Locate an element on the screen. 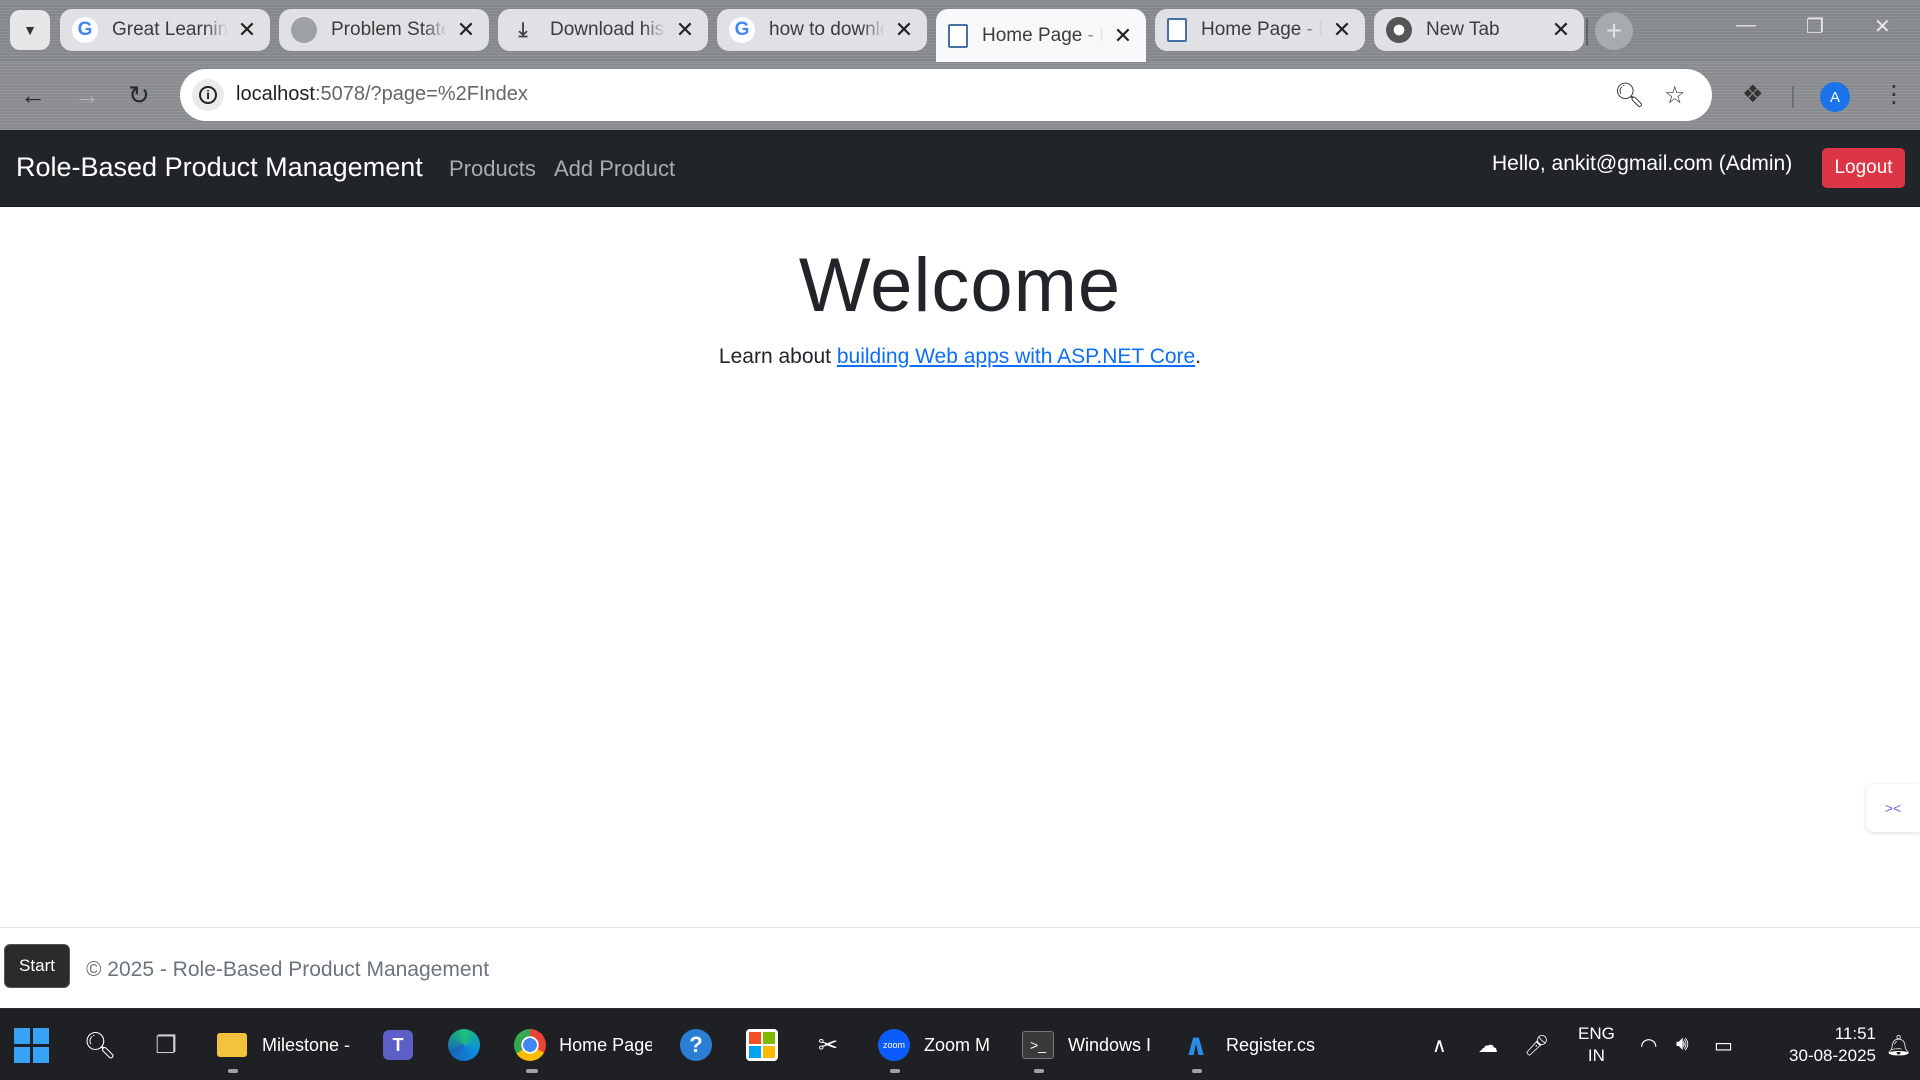  page-footer: © 2025 - Role-Based Product Management is located at coordinates (960, 967).